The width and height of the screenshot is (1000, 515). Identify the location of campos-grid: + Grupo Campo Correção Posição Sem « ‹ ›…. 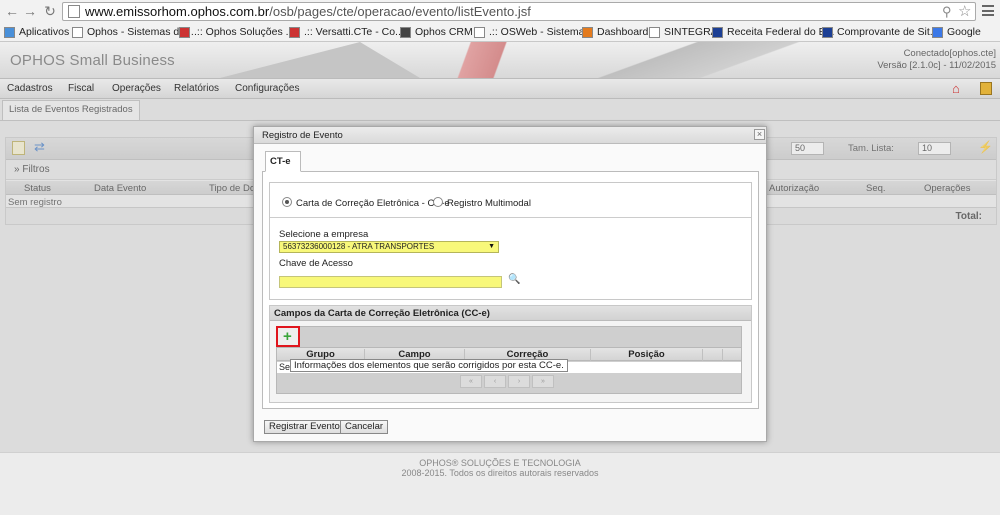
(509, 360).